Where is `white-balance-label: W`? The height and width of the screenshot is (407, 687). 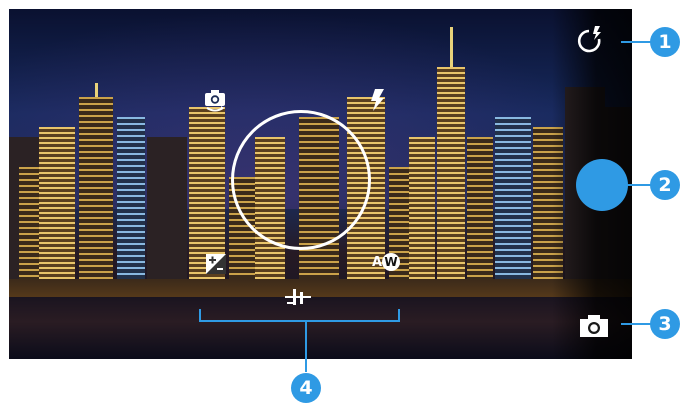
white-balance-label: W is located at coordinates (391, 262).